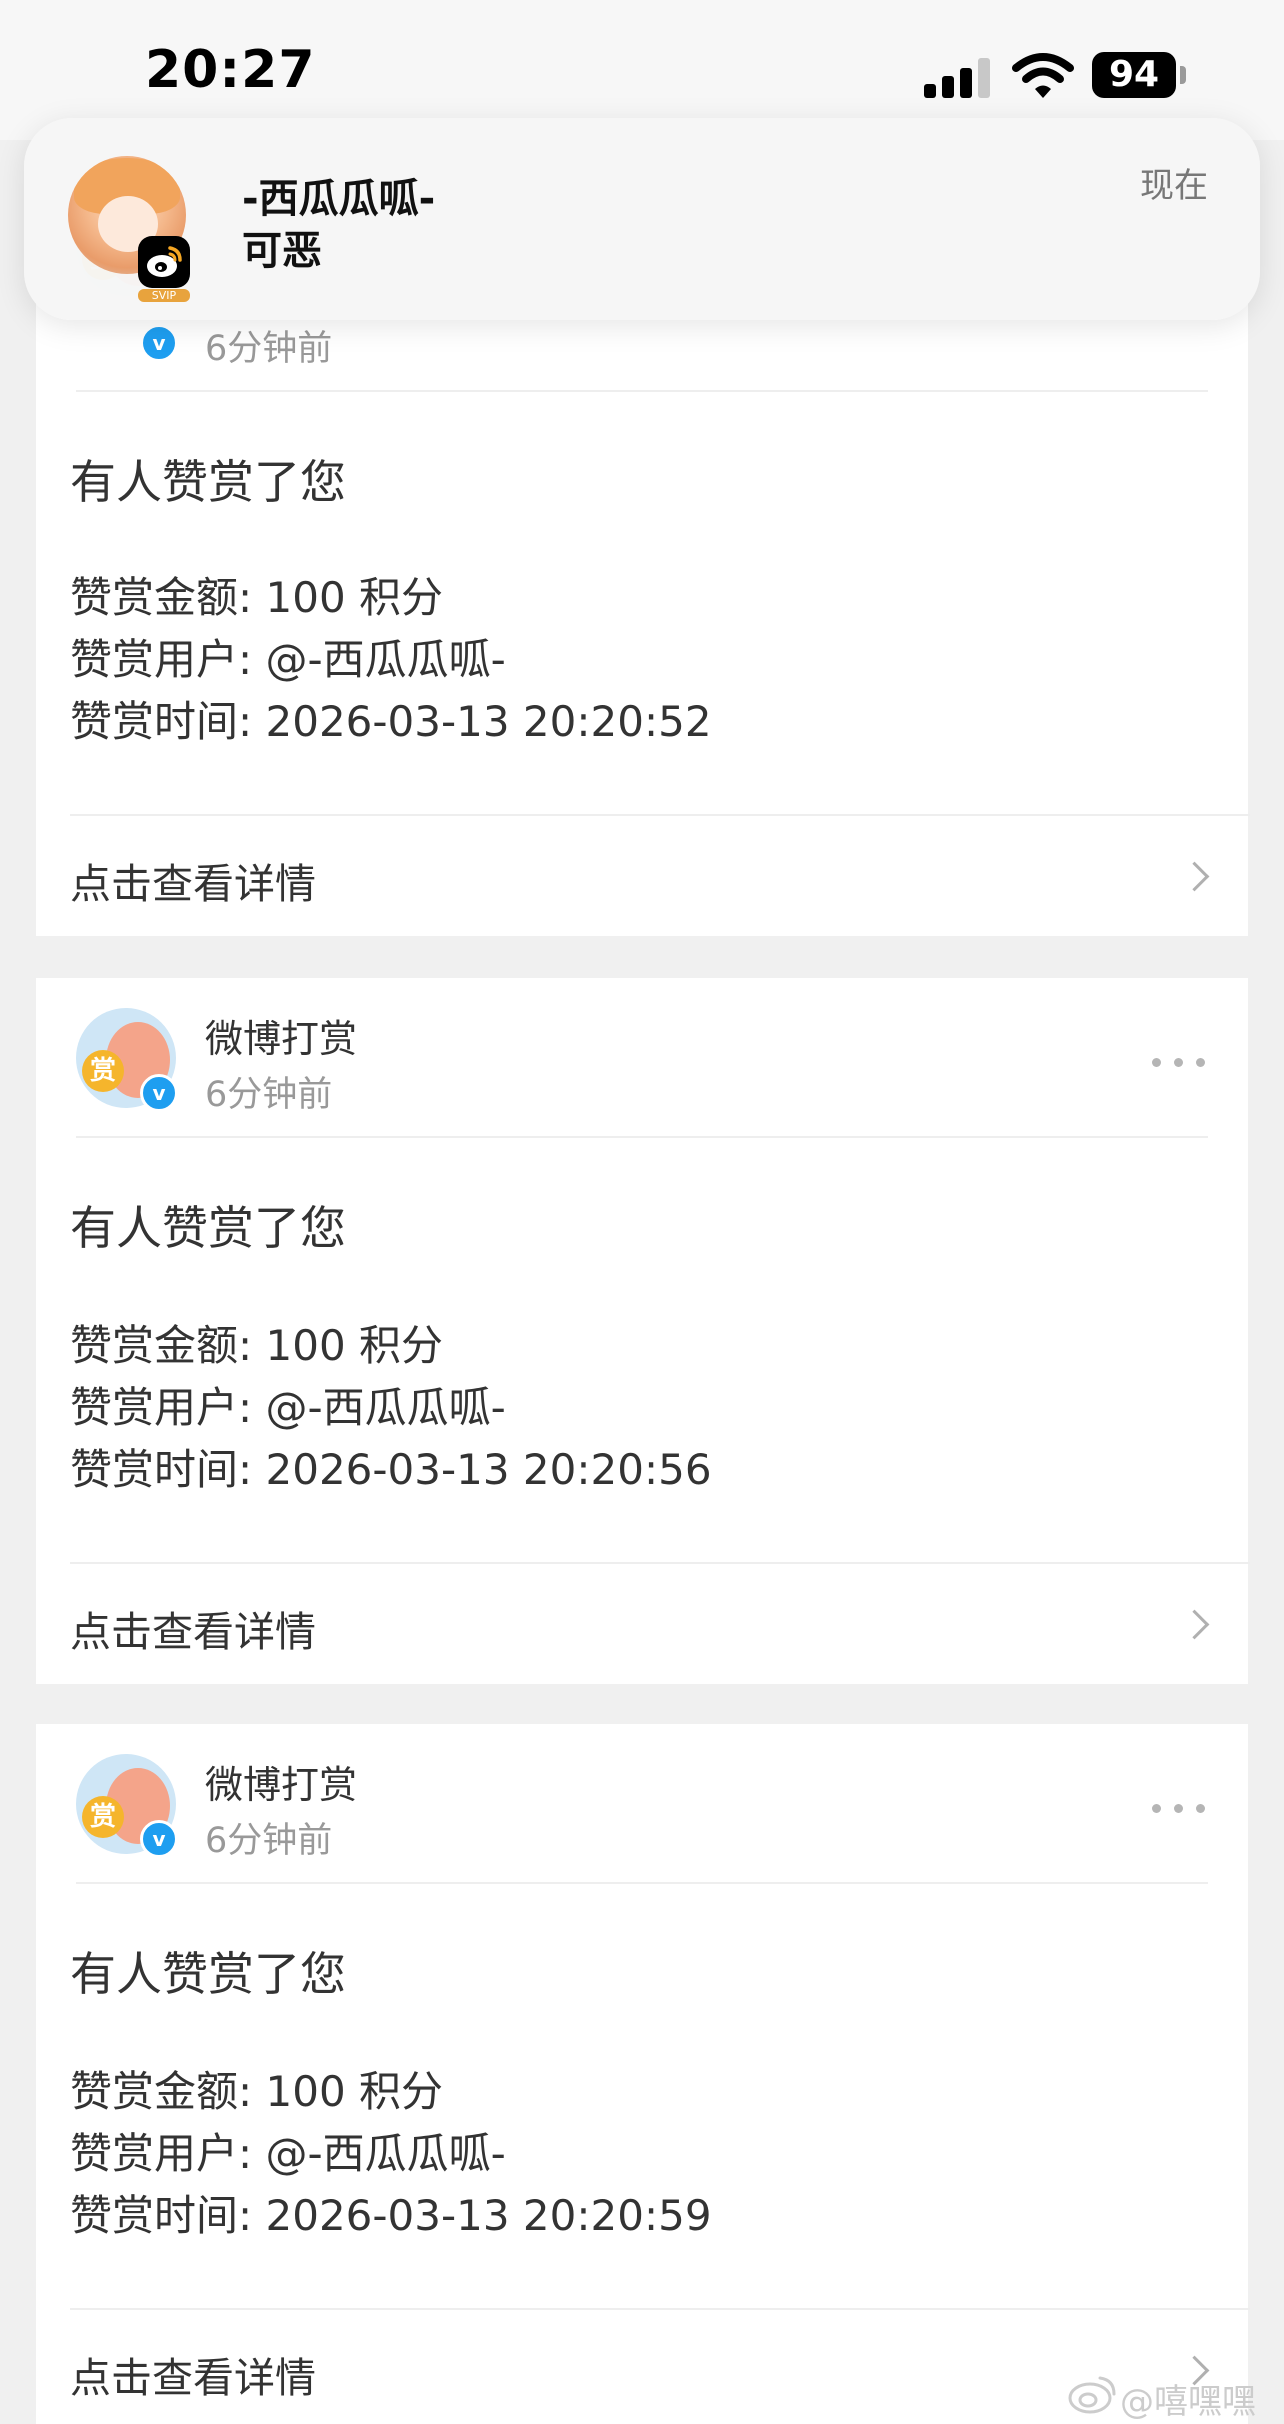 This screenshot has height=2424, width=1284. Describe the element at coordinates (1183, 75) in the screenshot. I see `battery-tip` at that location.